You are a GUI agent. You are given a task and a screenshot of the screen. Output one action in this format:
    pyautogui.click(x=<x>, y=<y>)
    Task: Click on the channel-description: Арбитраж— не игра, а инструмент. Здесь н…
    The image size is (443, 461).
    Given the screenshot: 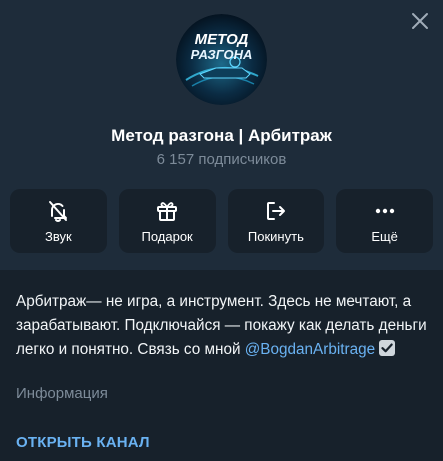 What is the action you would take?
    pyautogui.click(x=223, y=326)
    